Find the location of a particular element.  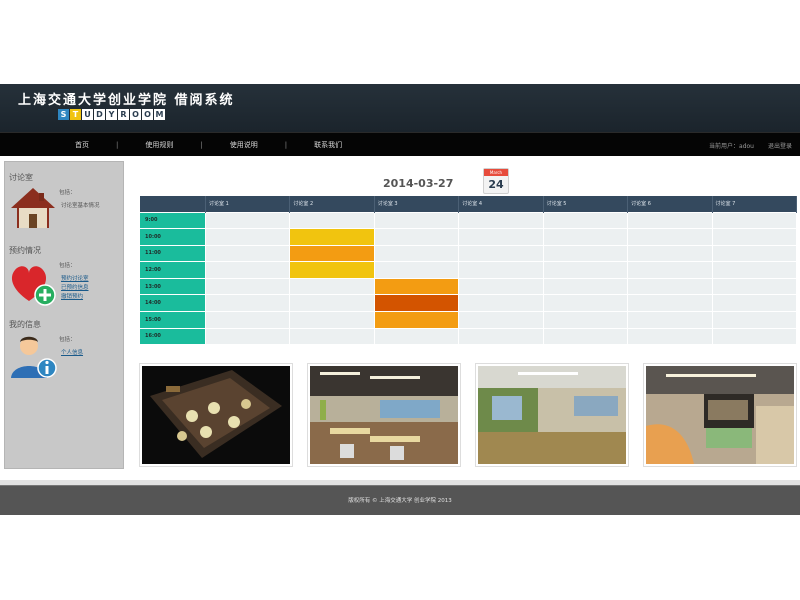

user-info-icon is located at coordinates (34, 356).